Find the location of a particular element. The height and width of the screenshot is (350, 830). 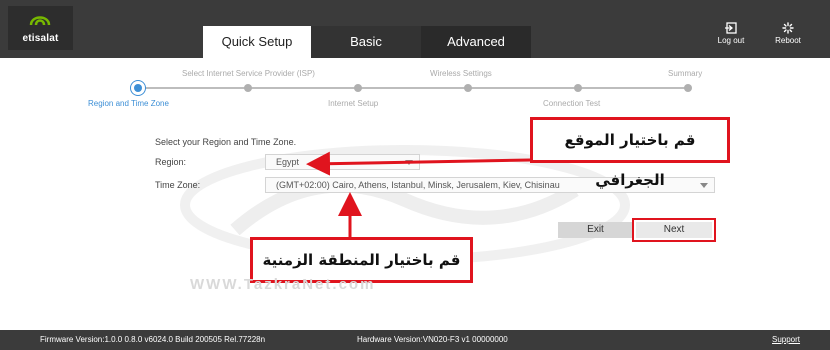

logout-icon is located at coordinates (731, 28).